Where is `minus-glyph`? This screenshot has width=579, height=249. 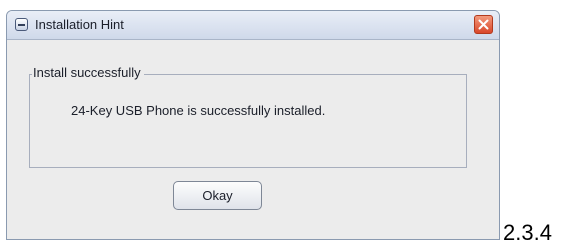 minus-glyph is located at coordinates (21, 25).